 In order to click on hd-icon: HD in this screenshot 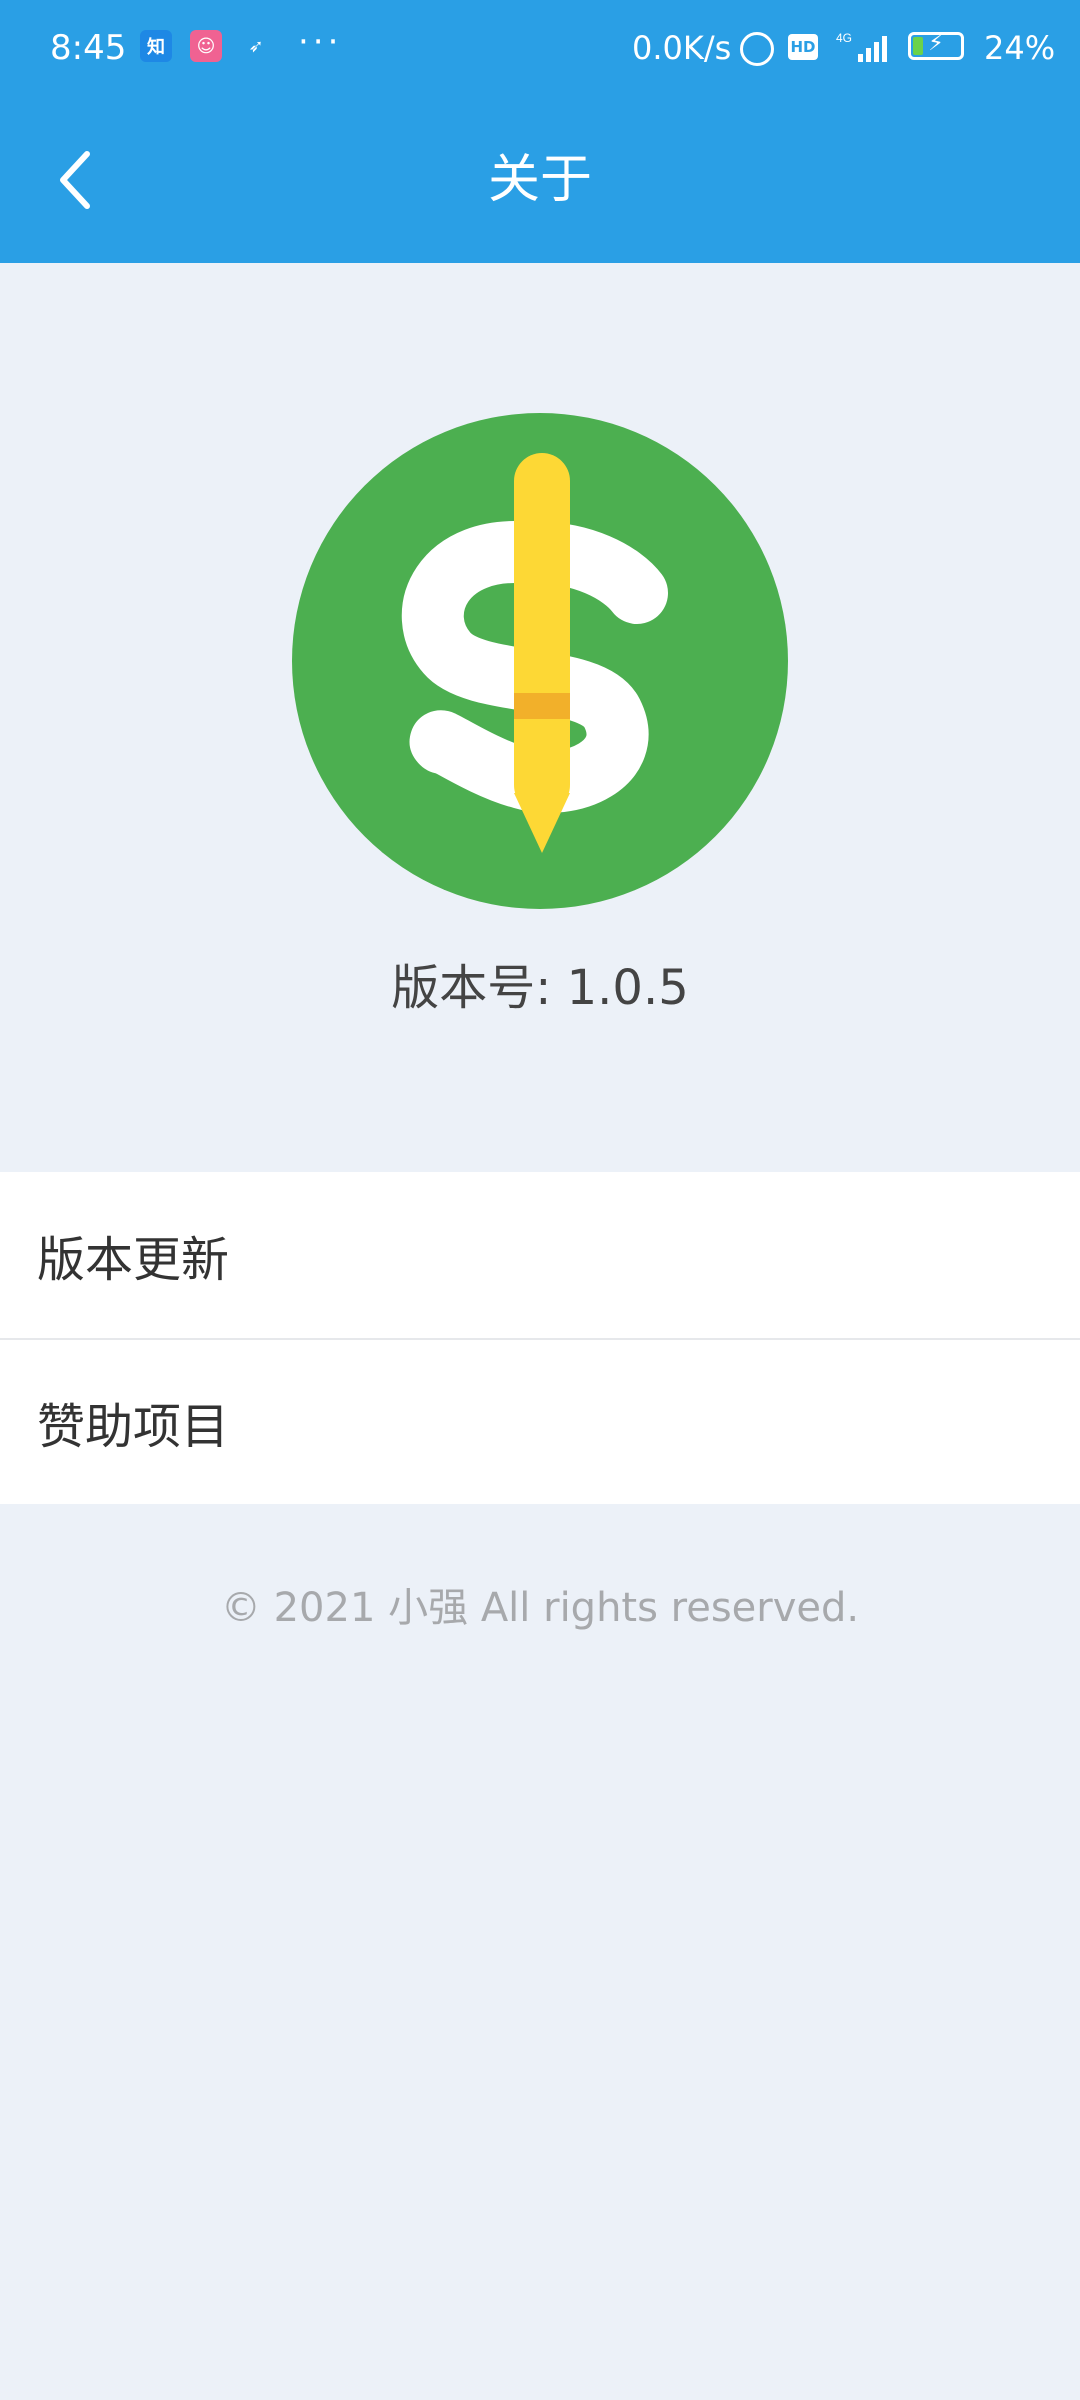, I will do `click(803, 47)`.